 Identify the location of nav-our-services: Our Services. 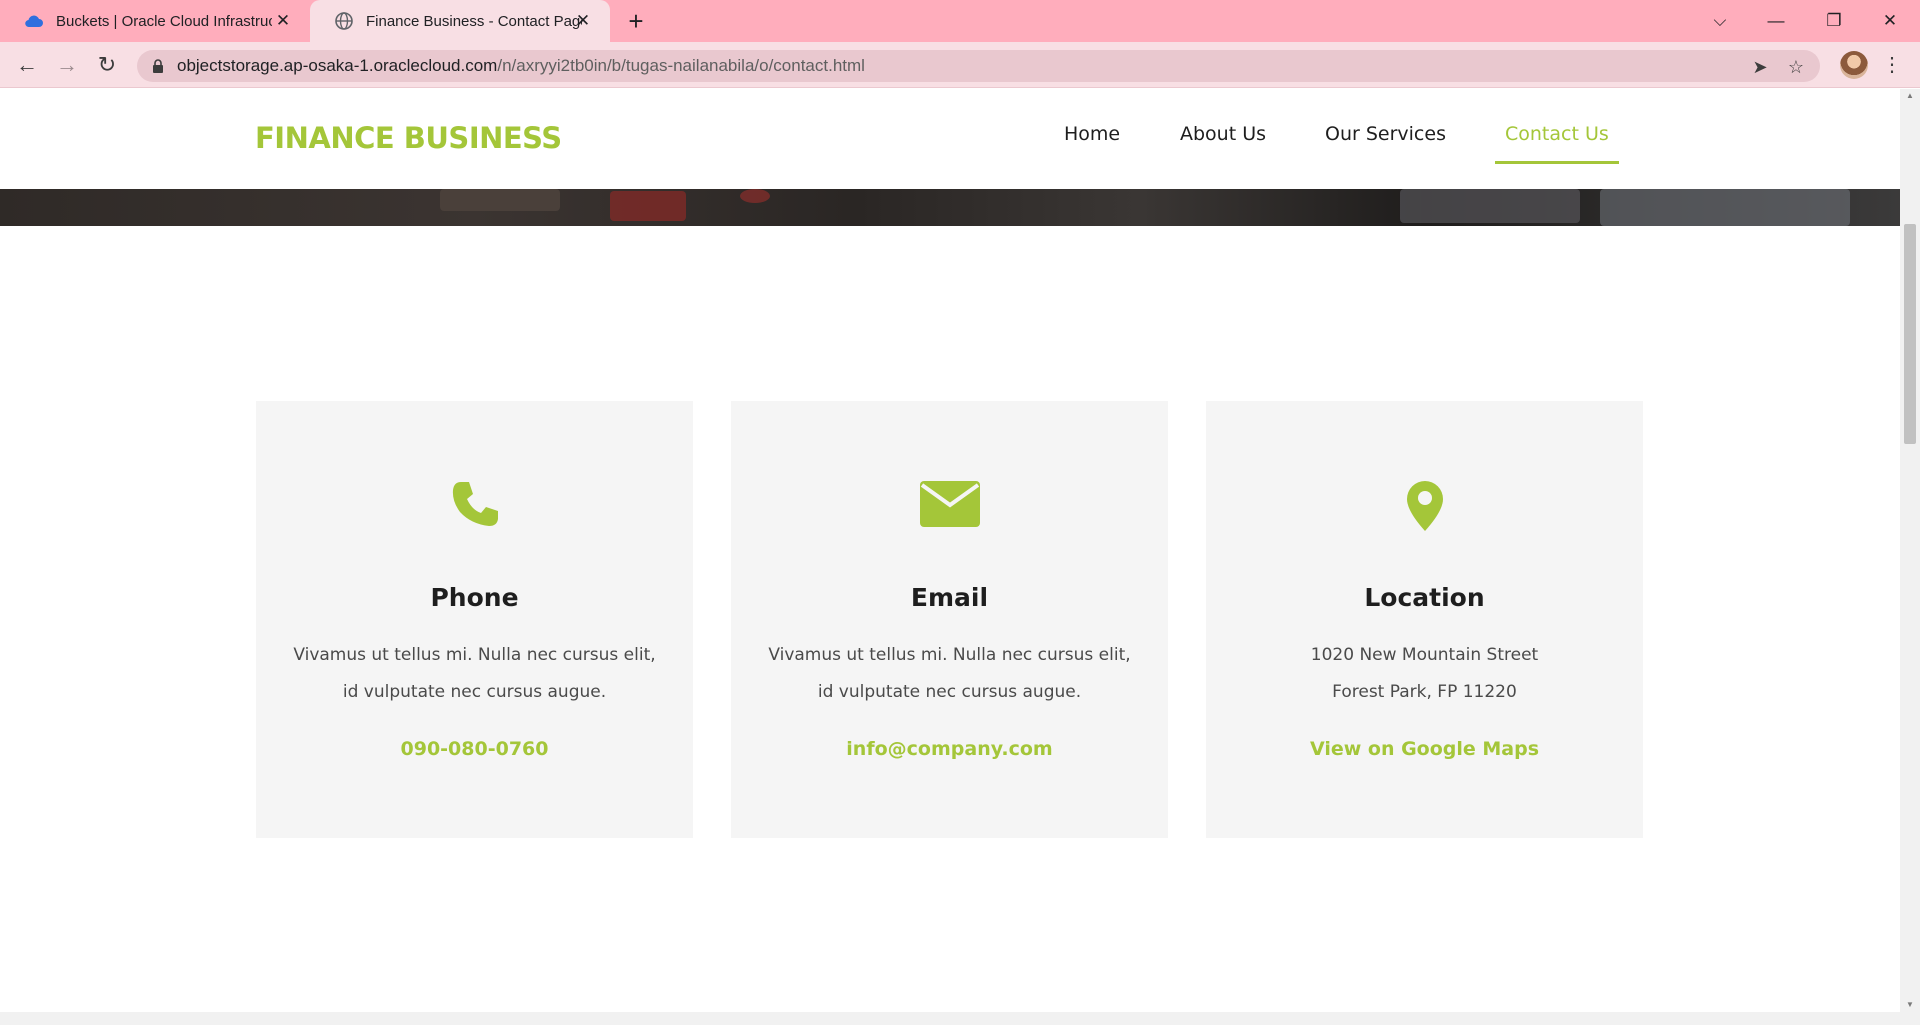
(1385, 142).